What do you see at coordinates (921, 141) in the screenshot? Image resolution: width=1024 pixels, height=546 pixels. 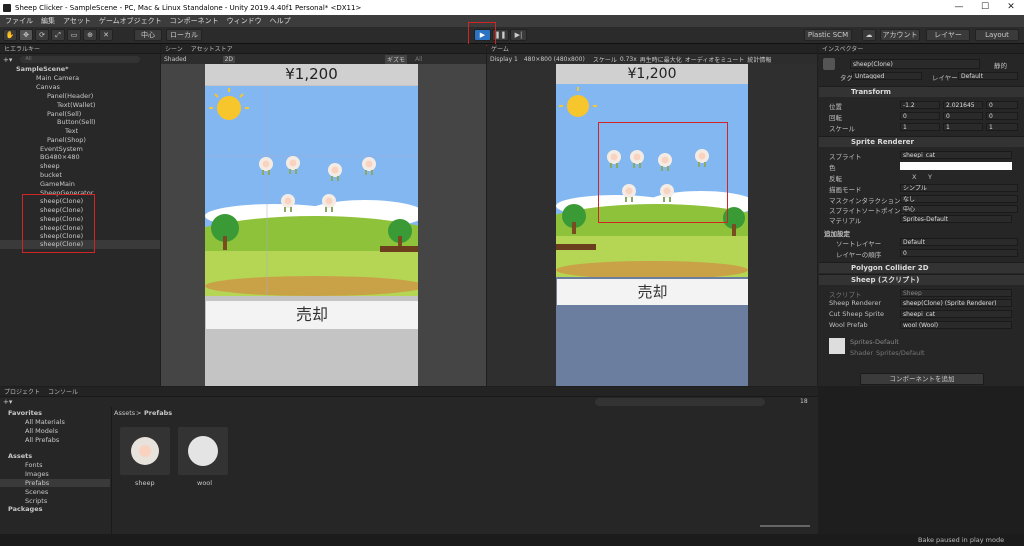 I see `sprite-renderer-header: Sprite Renderer` at bounding box center [921, 141].